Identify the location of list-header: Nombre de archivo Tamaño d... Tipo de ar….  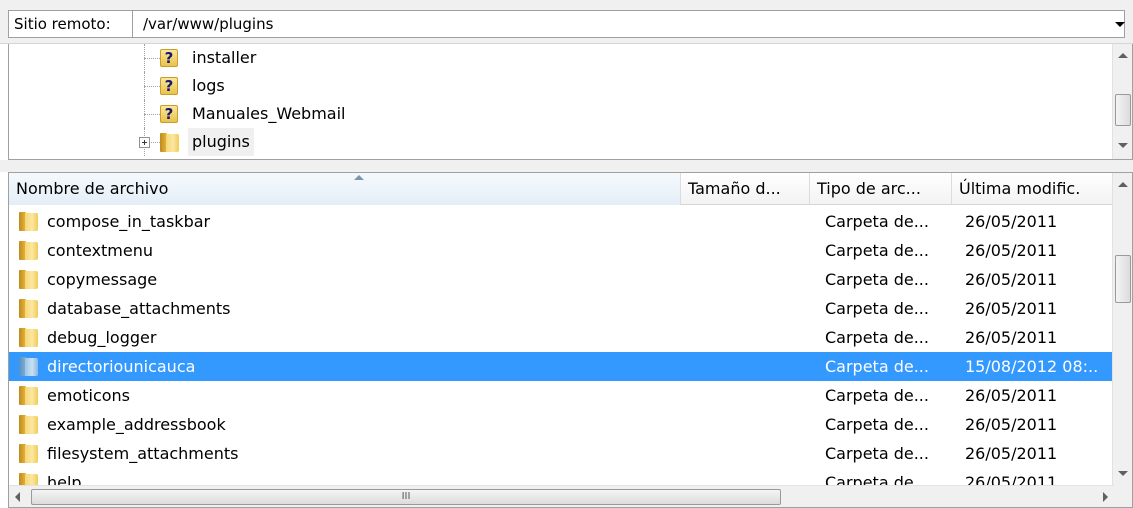
(561, 189).